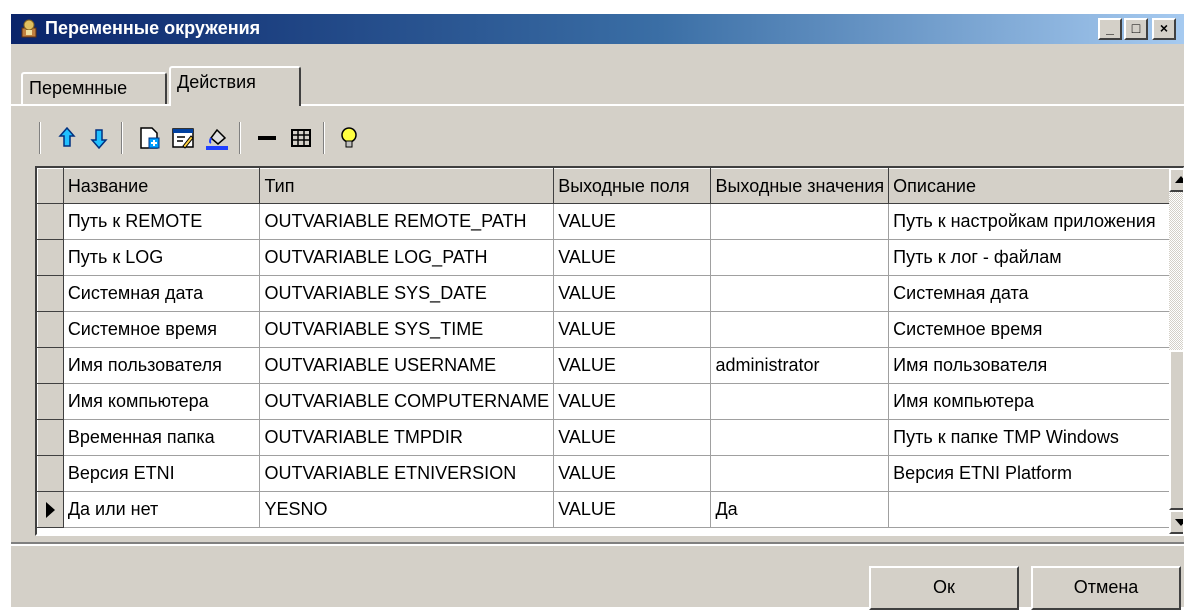 This screenshot has height=610, width=1184. Describe the element at coordinates (800, 509) in the screenshot. I see `cell-output-values: Да` at that location.